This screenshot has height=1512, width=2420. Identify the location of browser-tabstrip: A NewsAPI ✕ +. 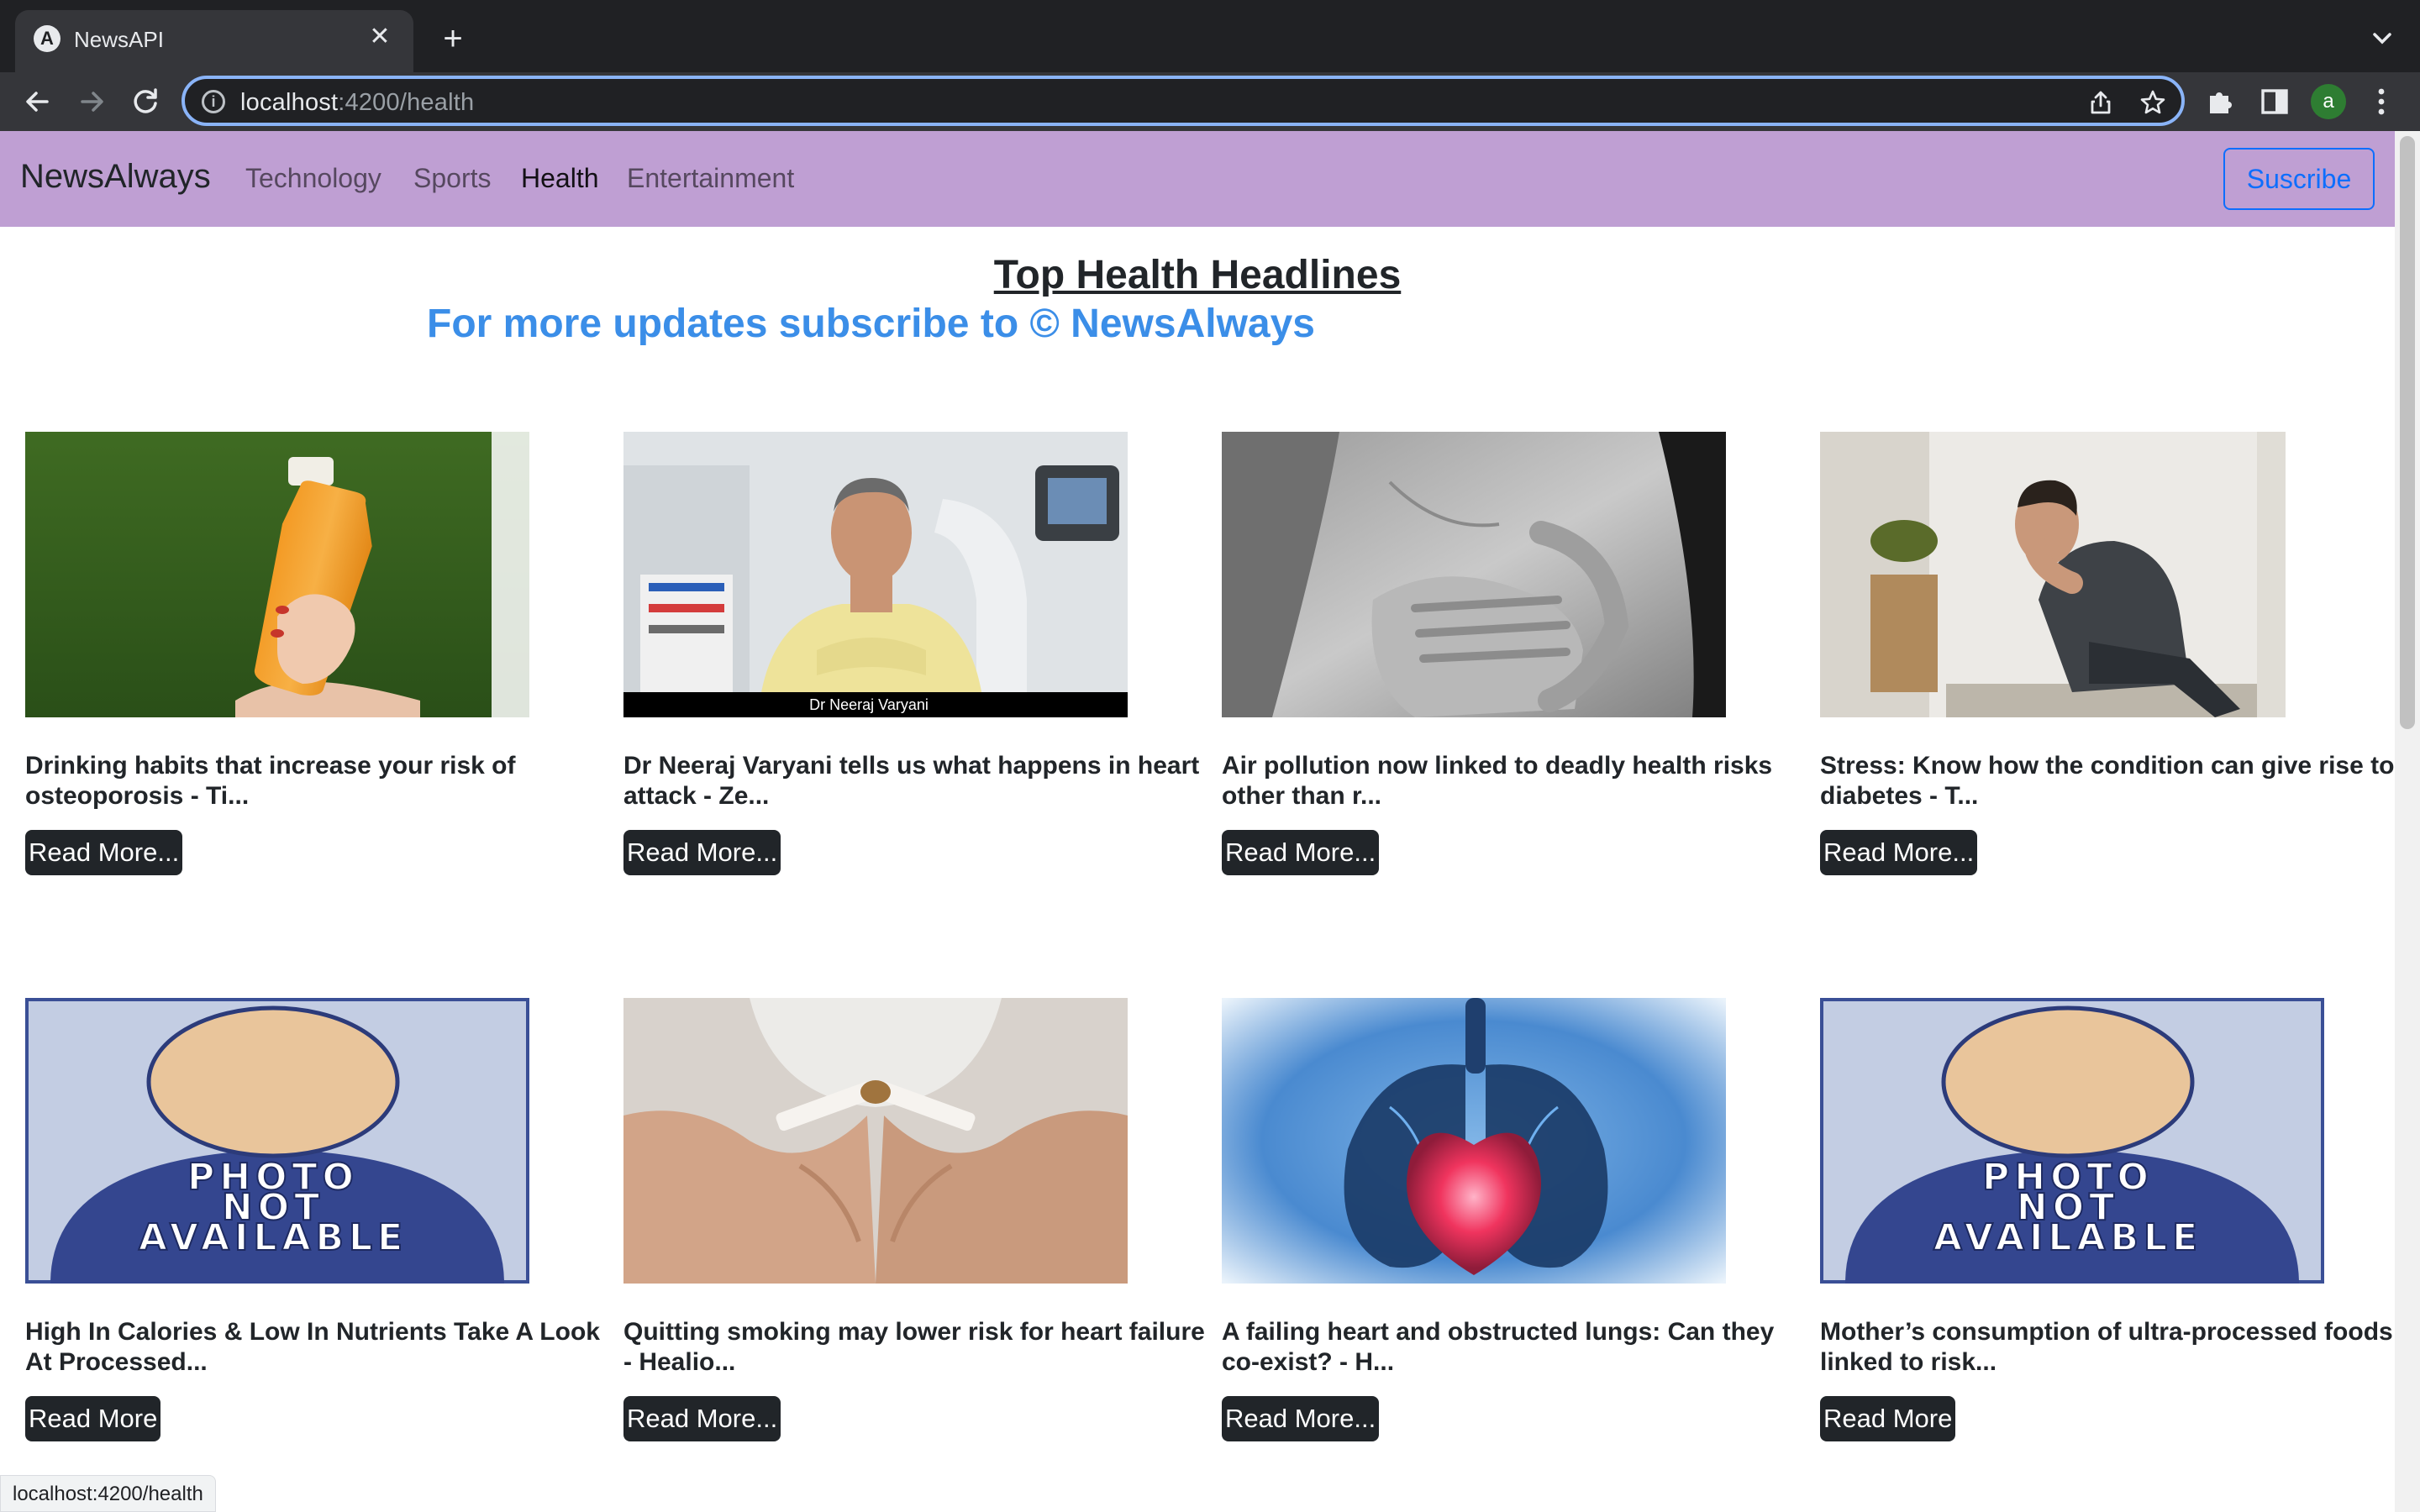
(1210, 36).